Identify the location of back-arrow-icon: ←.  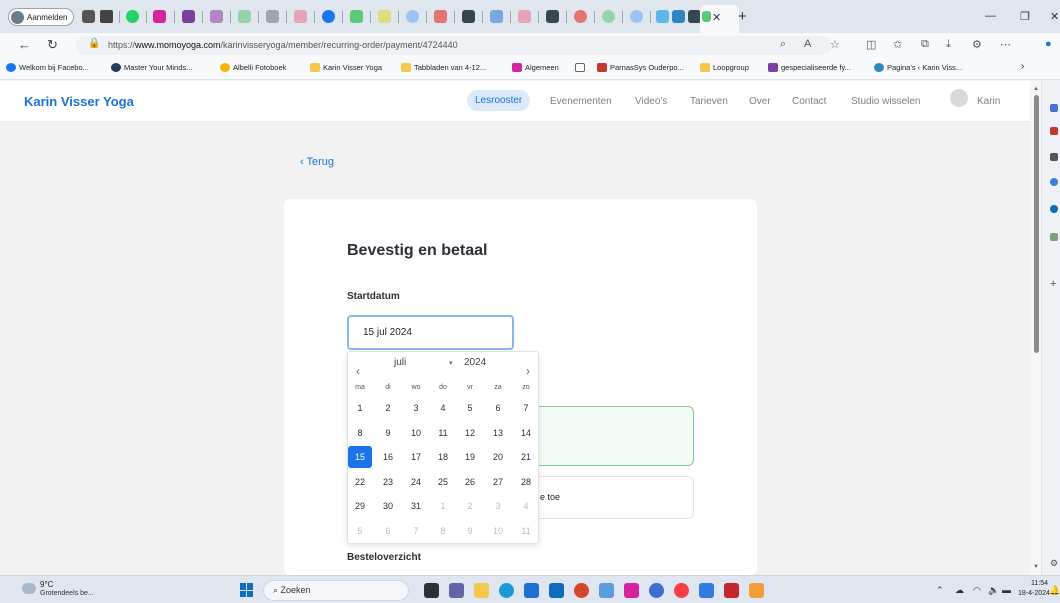
(24, 44).